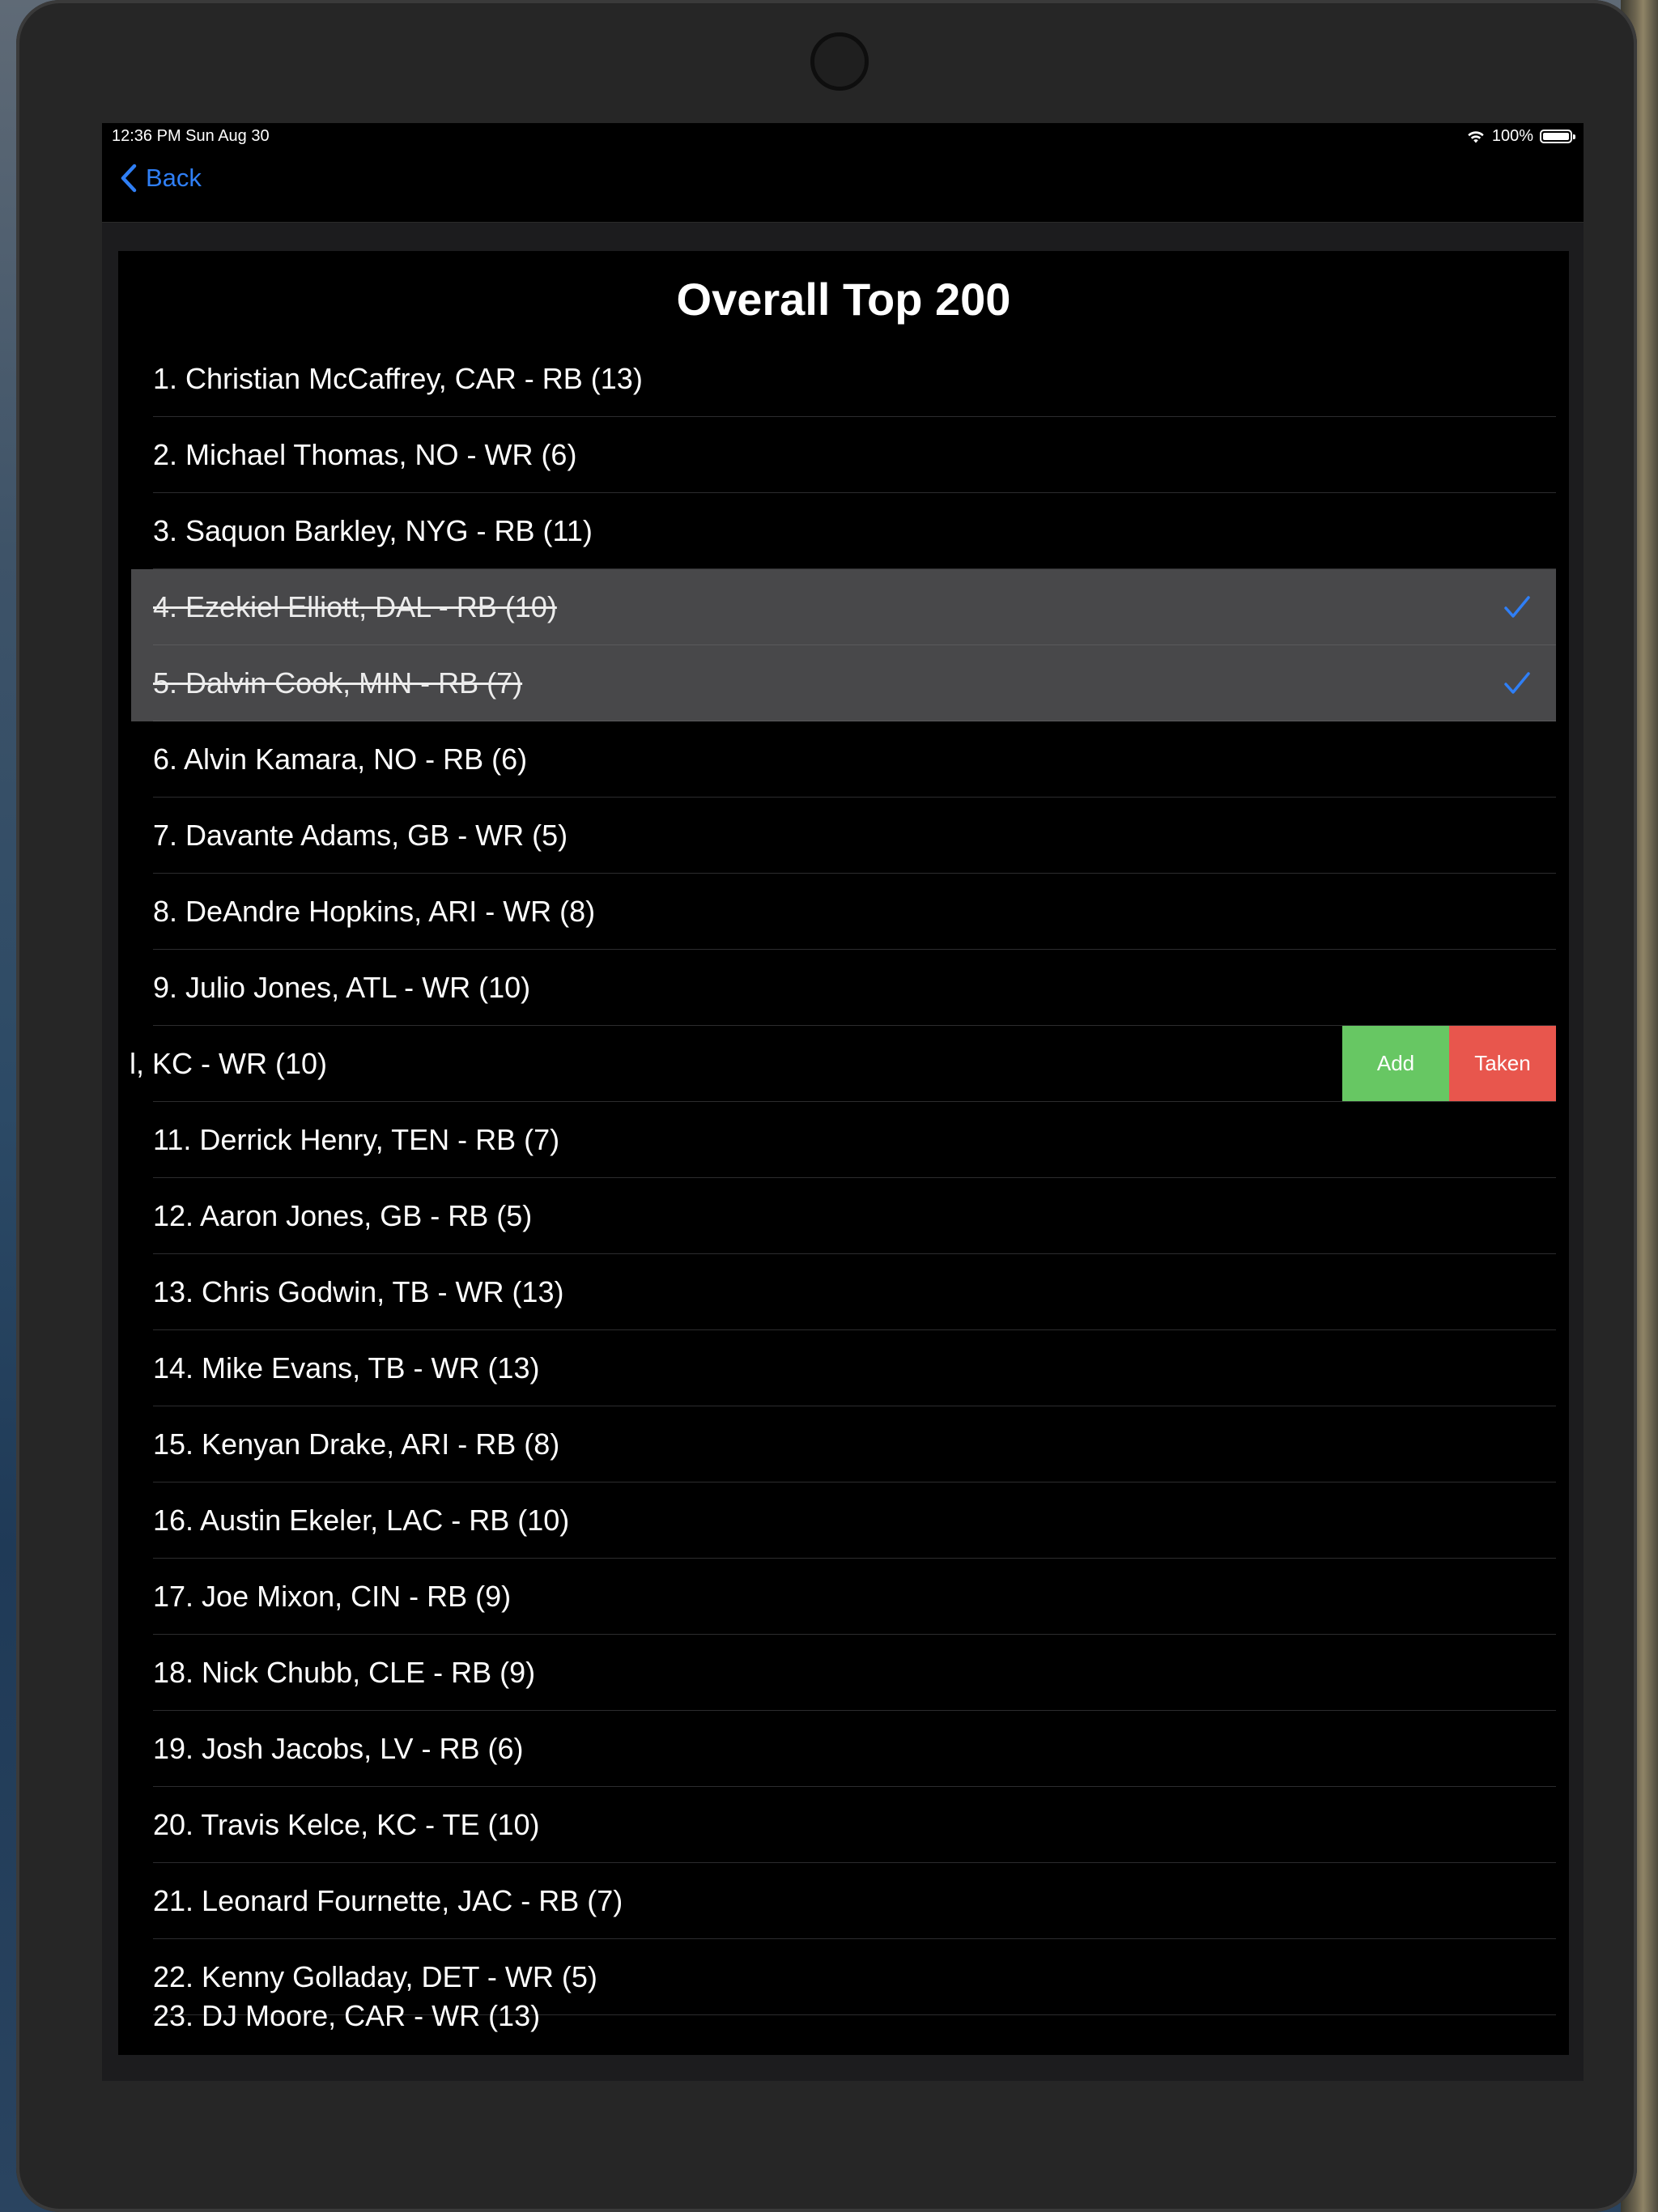  I want to click on player-row-text: 17. Joe Mixon, CIN - RB (9), so click(332, 1597).